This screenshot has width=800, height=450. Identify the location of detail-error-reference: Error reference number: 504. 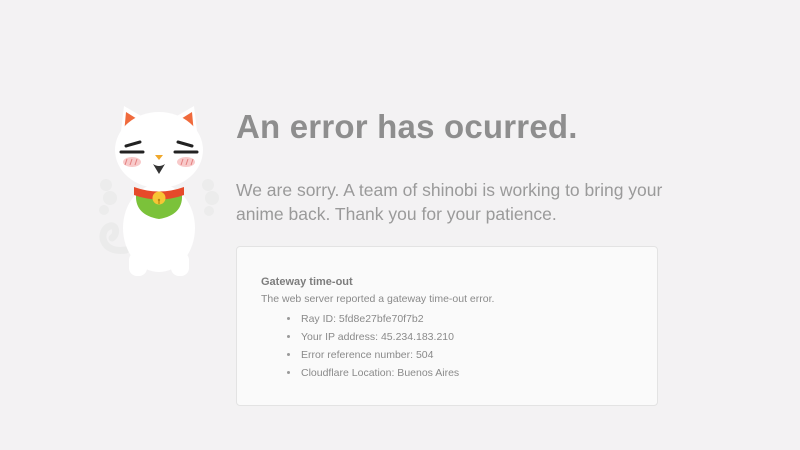
(460, 355).